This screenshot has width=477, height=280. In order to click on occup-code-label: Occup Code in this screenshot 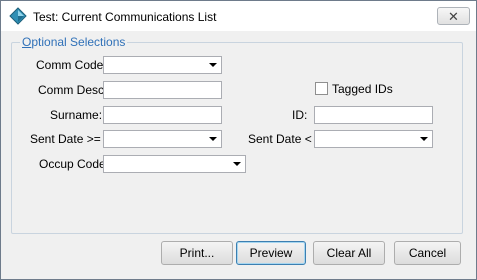, I will do `click(72, 164)`.